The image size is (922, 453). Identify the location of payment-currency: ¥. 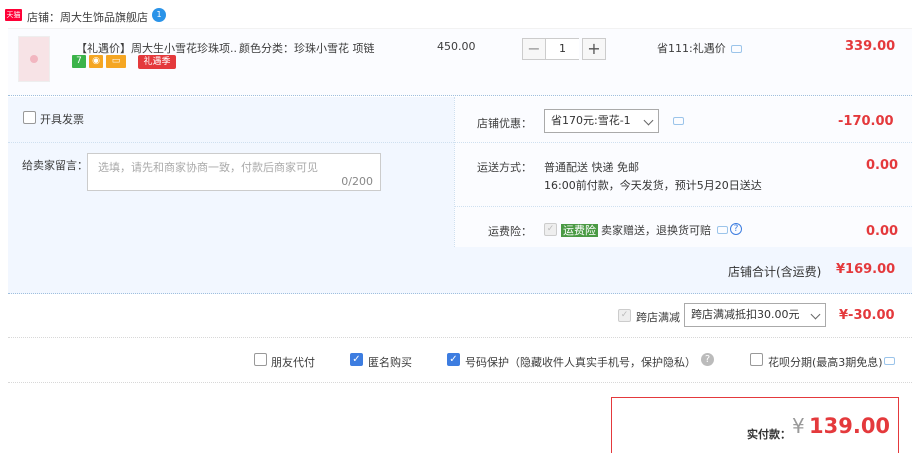
(798, 426).